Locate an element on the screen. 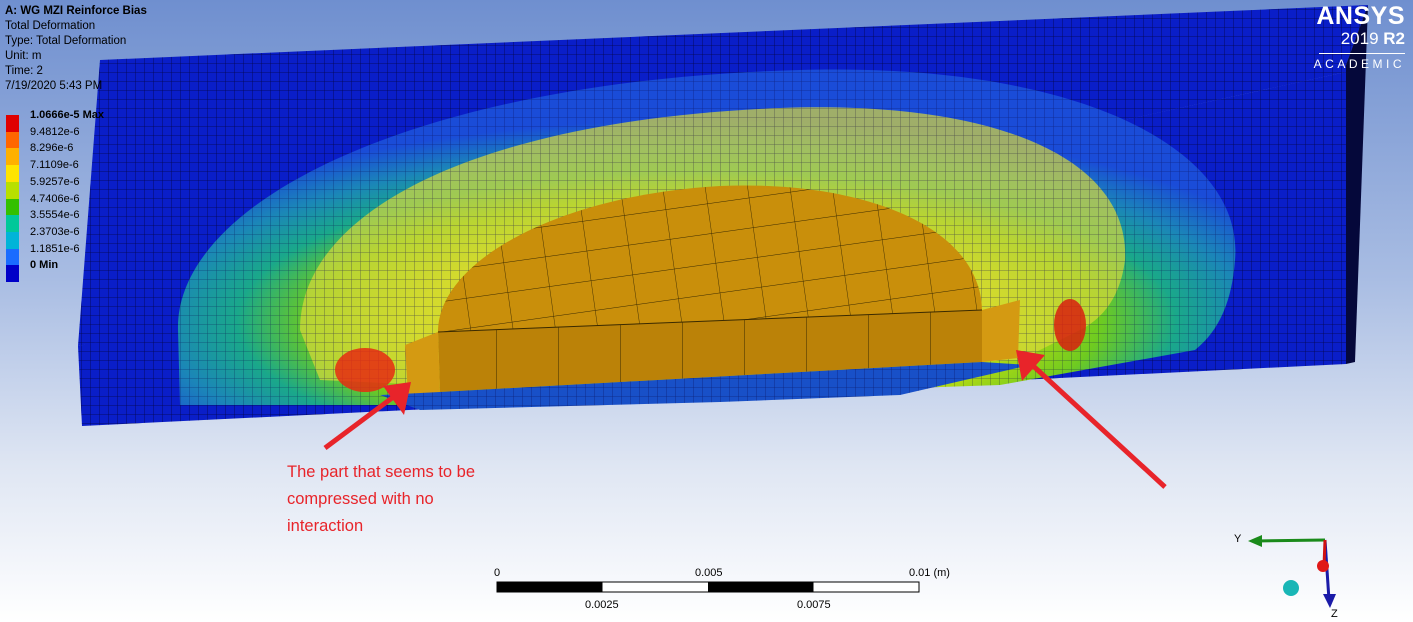 This screenshot has width=1413, height=622. legend-label: 8.296e-6 is located at coordinates (52, 148).